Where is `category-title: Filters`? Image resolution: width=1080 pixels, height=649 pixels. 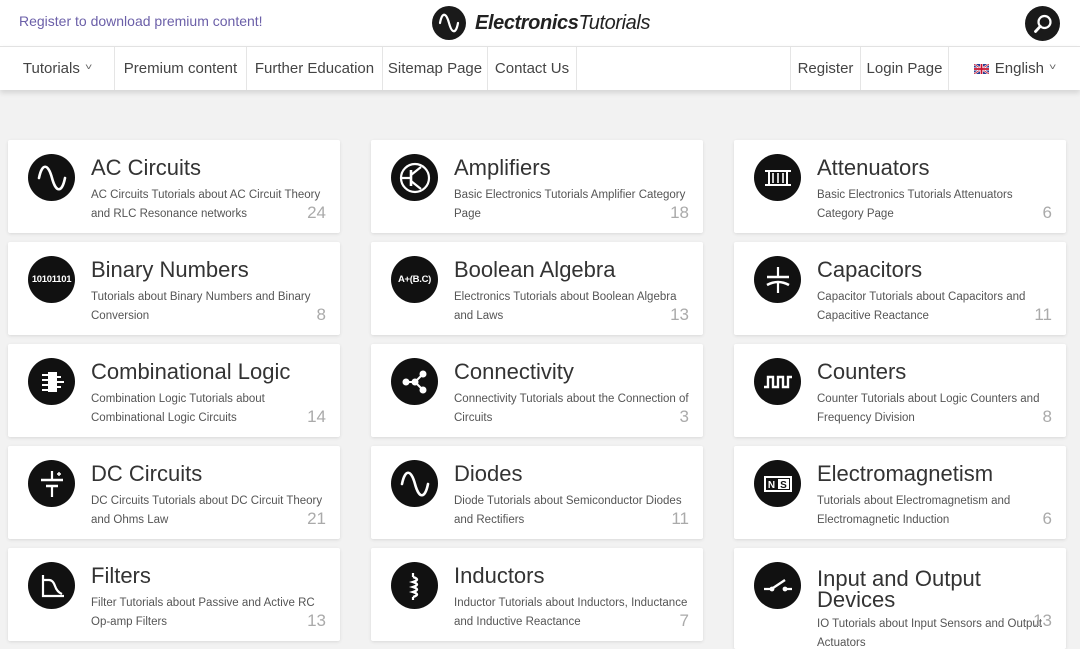
category-title: Filters is located at coordinates (121, 575).